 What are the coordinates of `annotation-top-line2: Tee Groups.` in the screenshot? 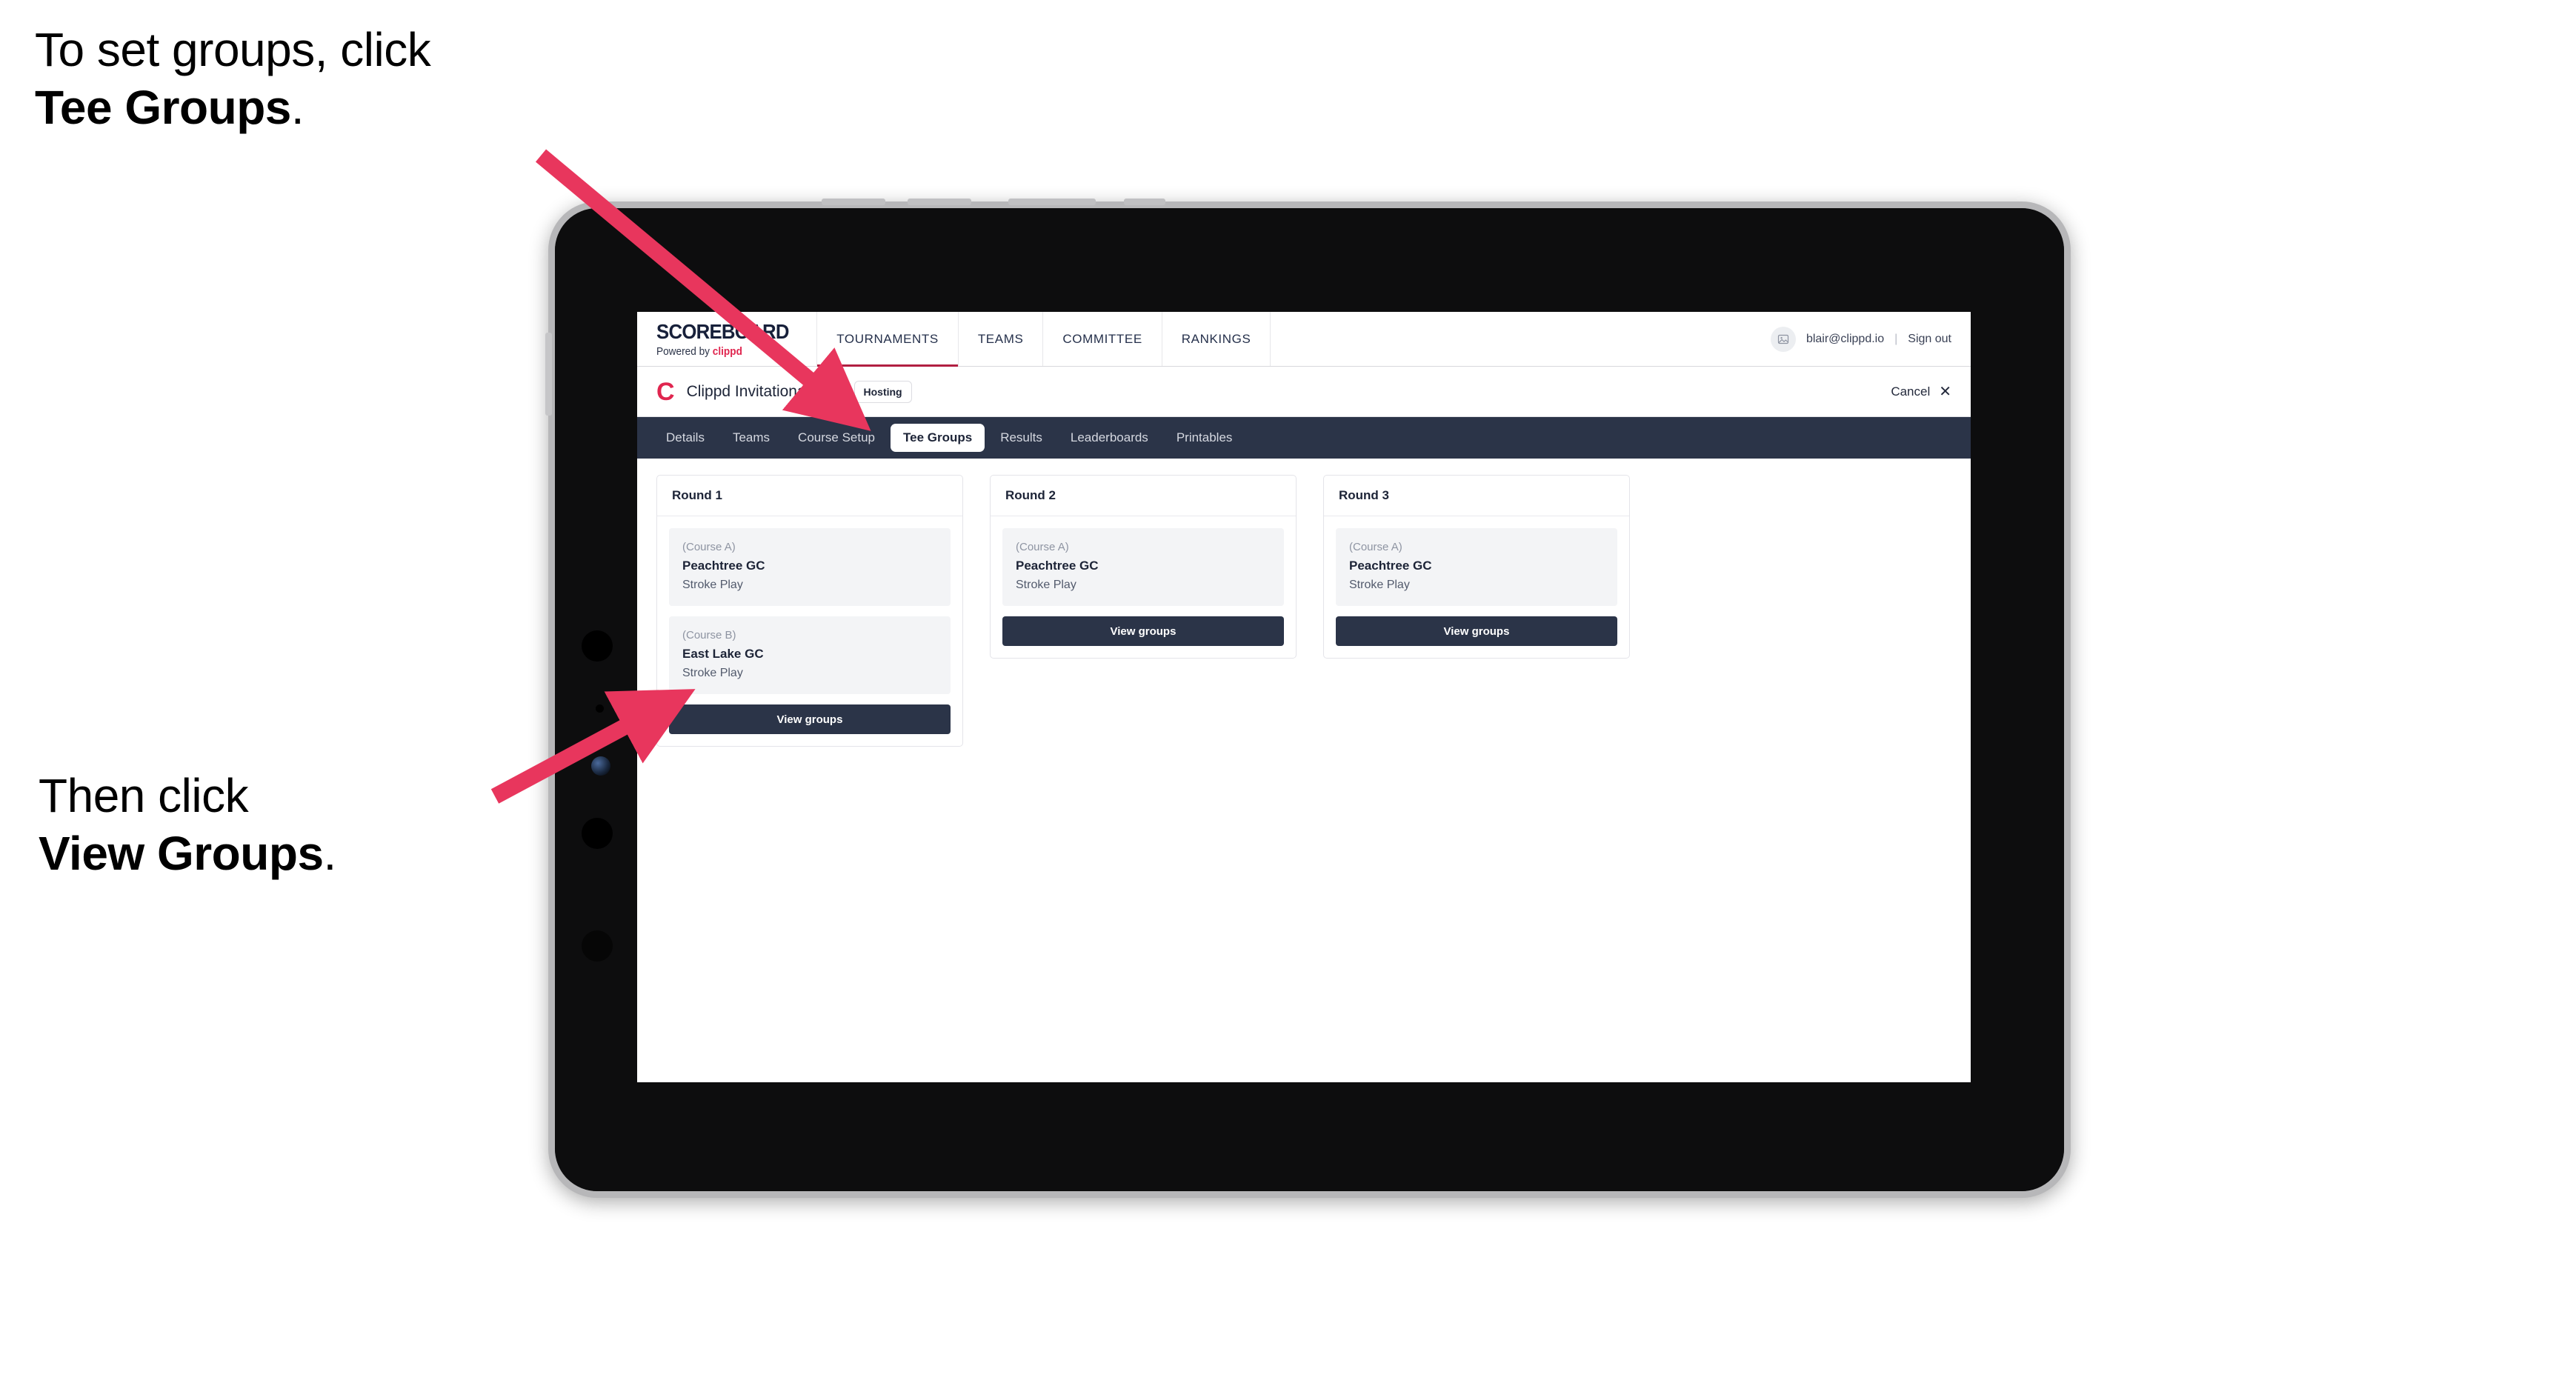 It's located at (232, 107).